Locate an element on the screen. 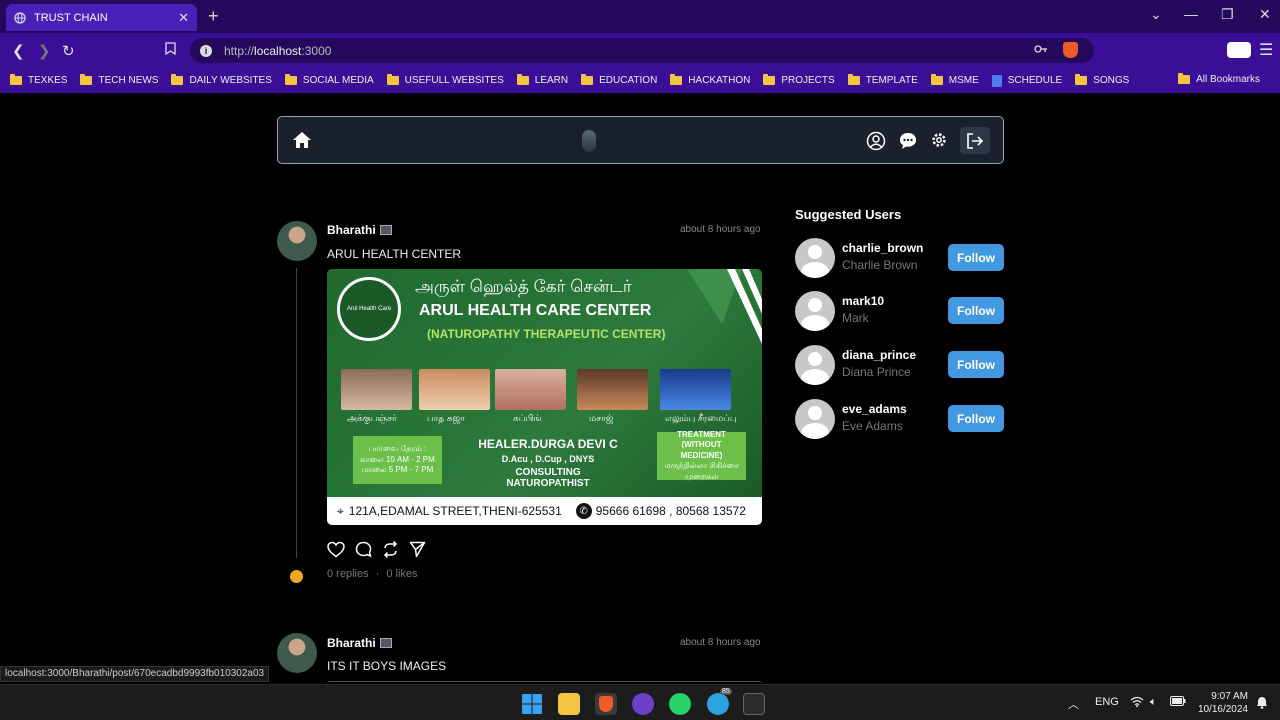 This screenshot has width=1280, height=720. bookmark-icon is located at coordinates (170, 50).